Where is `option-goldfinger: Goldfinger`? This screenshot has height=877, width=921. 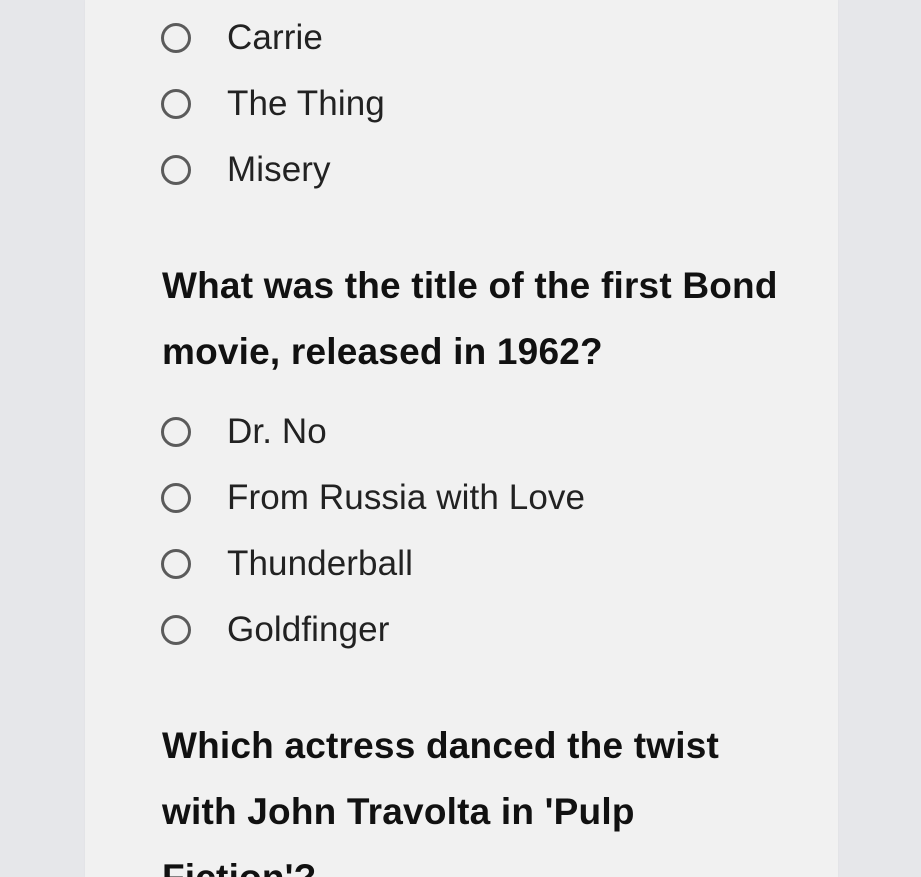
option-goldfinger: Goldfinger is located at coordinates (275, 630).